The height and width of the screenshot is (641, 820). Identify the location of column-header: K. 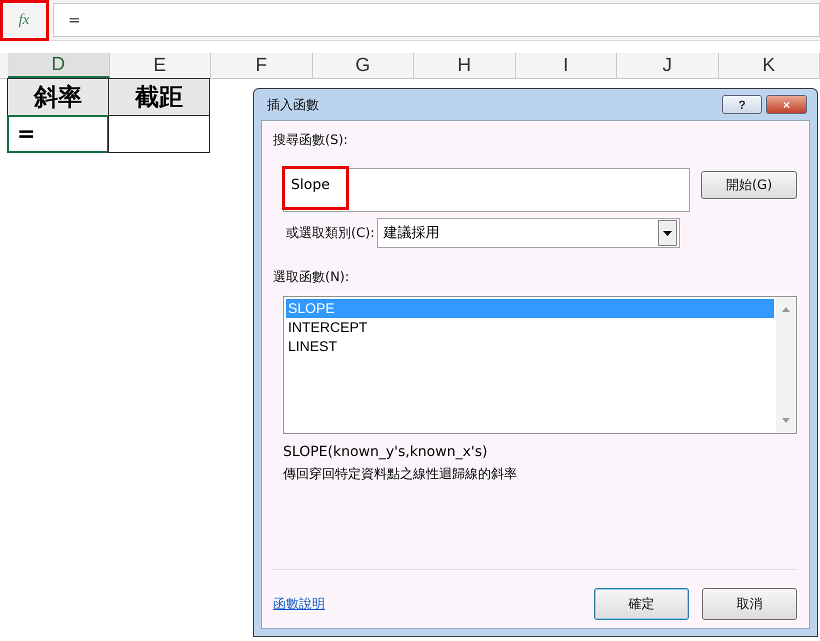
(769, 65).